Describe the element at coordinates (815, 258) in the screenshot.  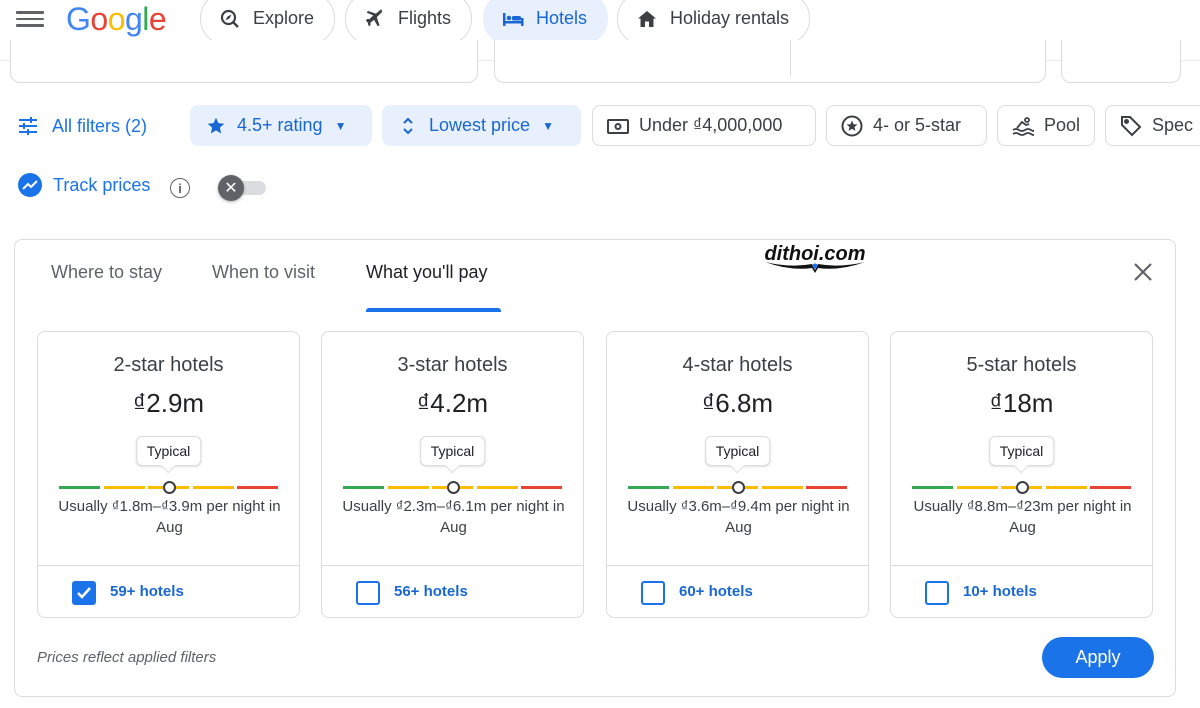
I see `watermark-logo: dithoi.com` at that location.